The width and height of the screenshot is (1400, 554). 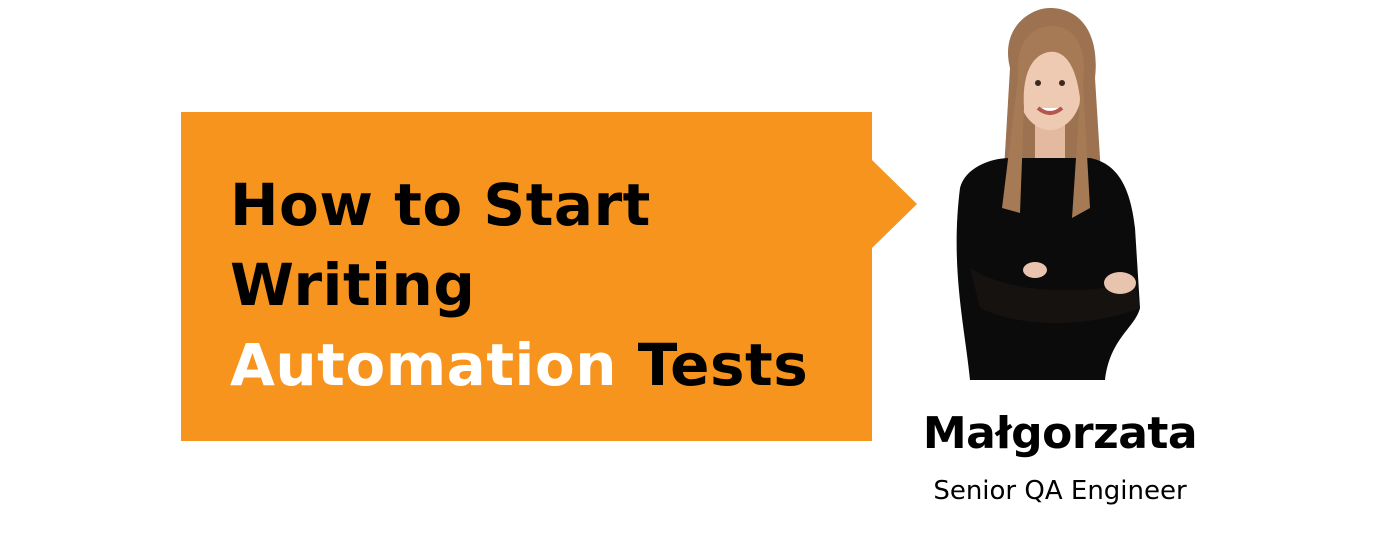 I want to click on author-name: Małgorzata, so click(x=1060, y=433).